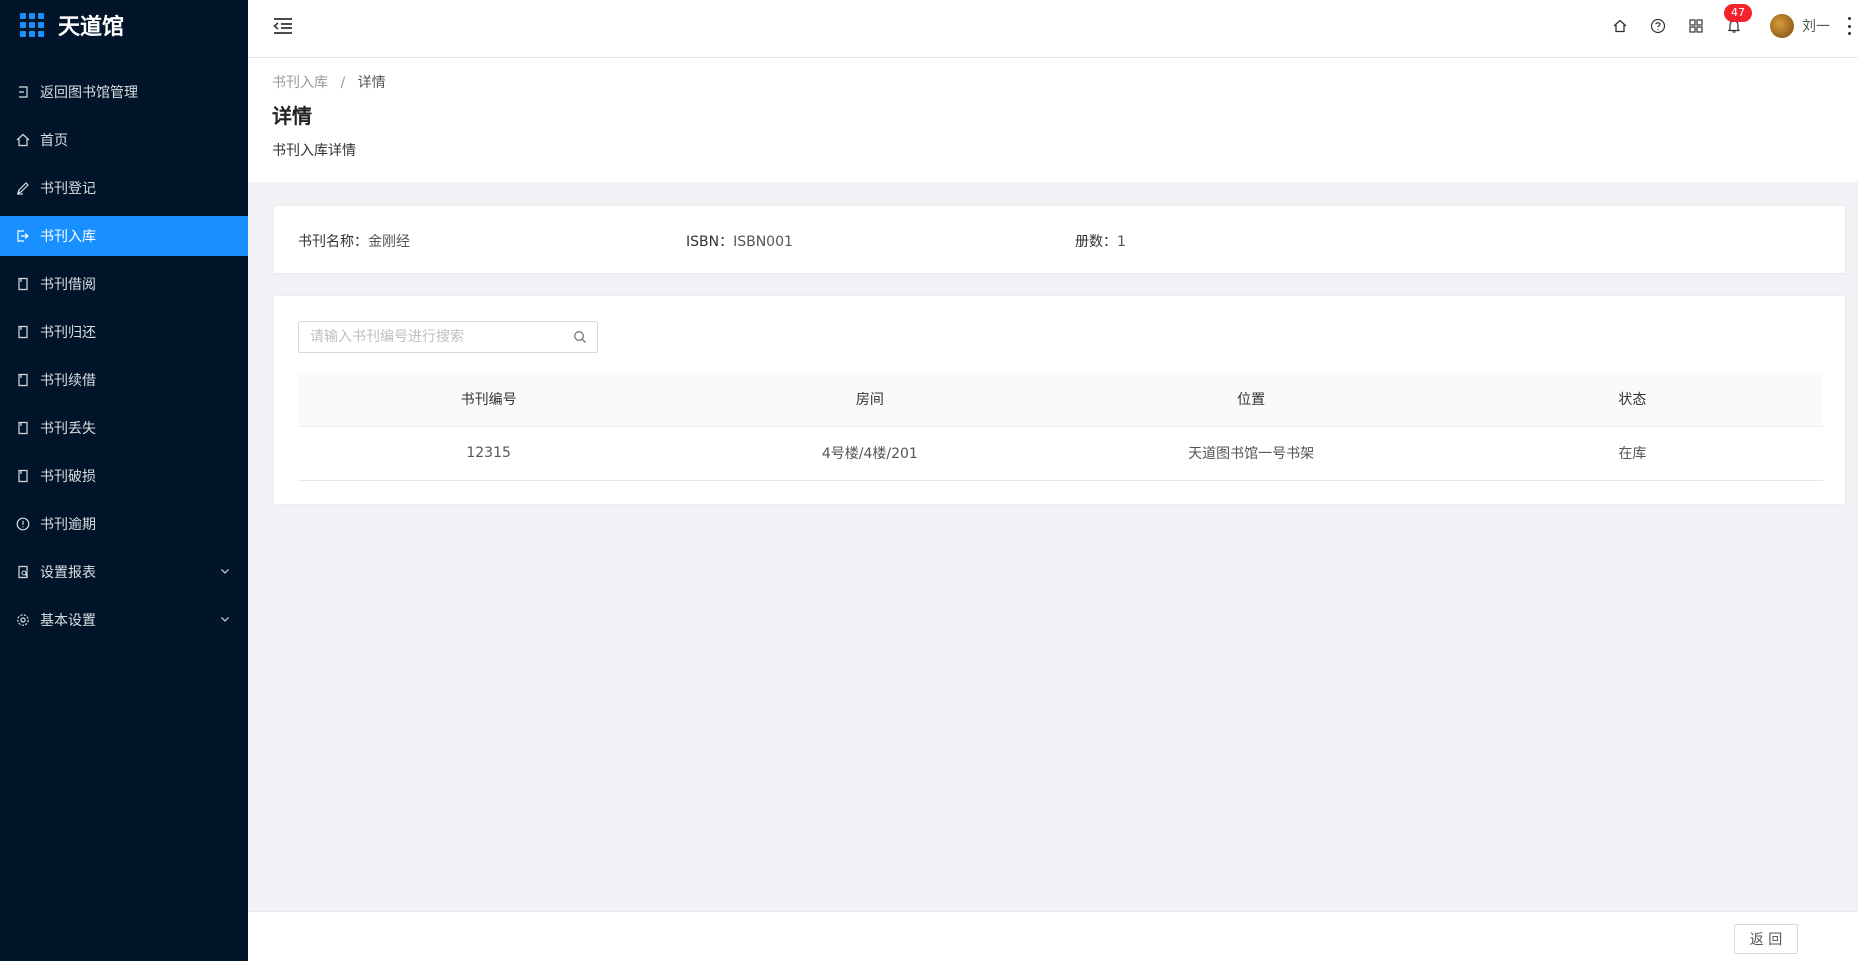  I want to click on gear-icon, so click(23, 620).